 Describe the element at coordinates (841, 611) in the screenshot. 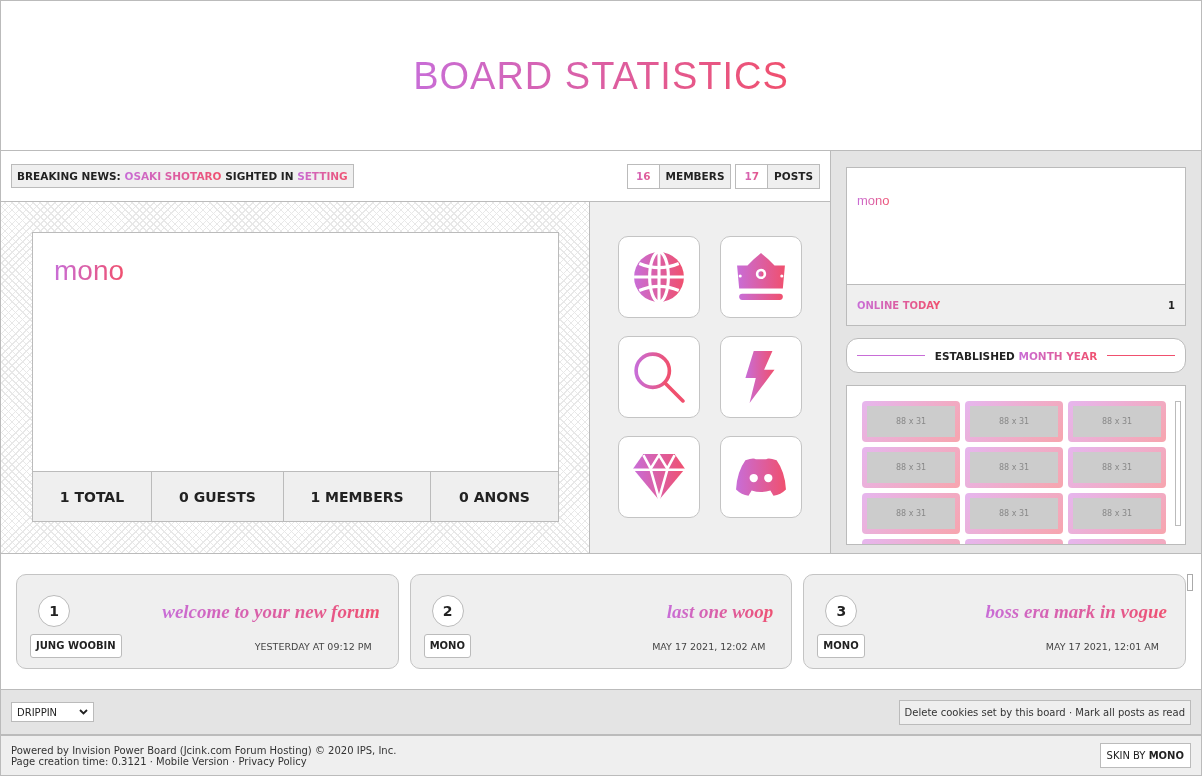

I see `topic-number: 3` at that location.